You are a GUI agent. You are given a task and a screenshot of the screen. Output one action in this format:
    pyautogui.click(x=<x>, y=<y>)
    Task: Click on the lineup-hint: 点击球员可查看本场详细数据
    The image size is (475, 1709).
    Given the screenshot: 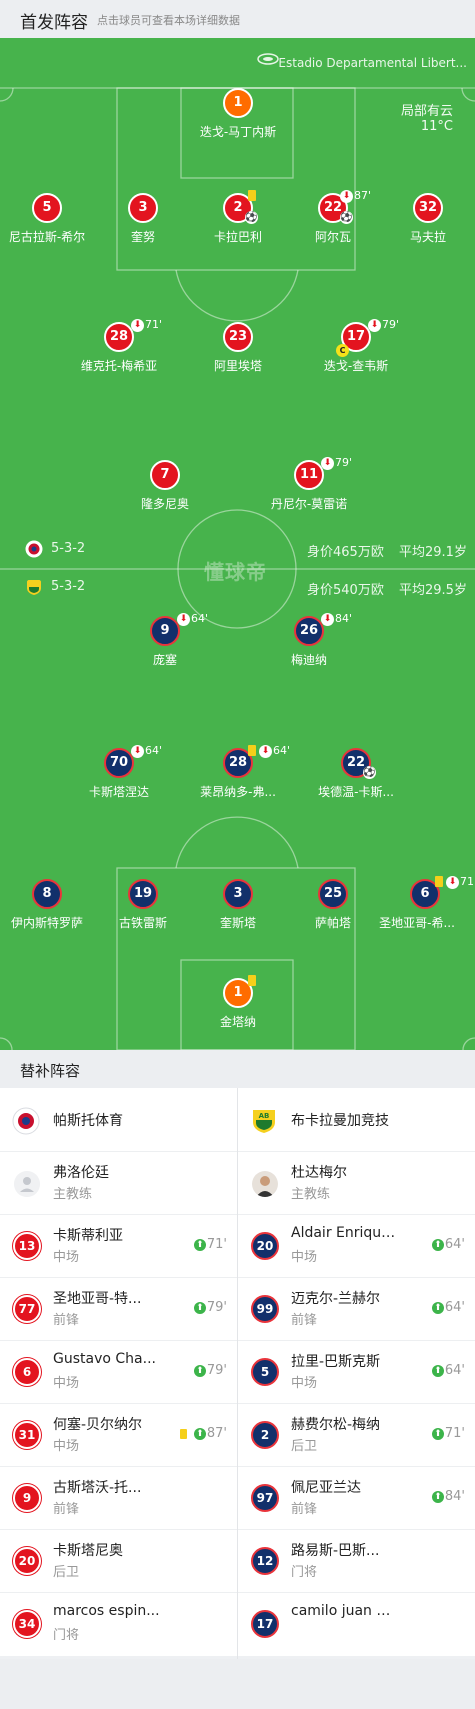 What is the action you would take?
    pyautogui.click(x=168, y=20)
    